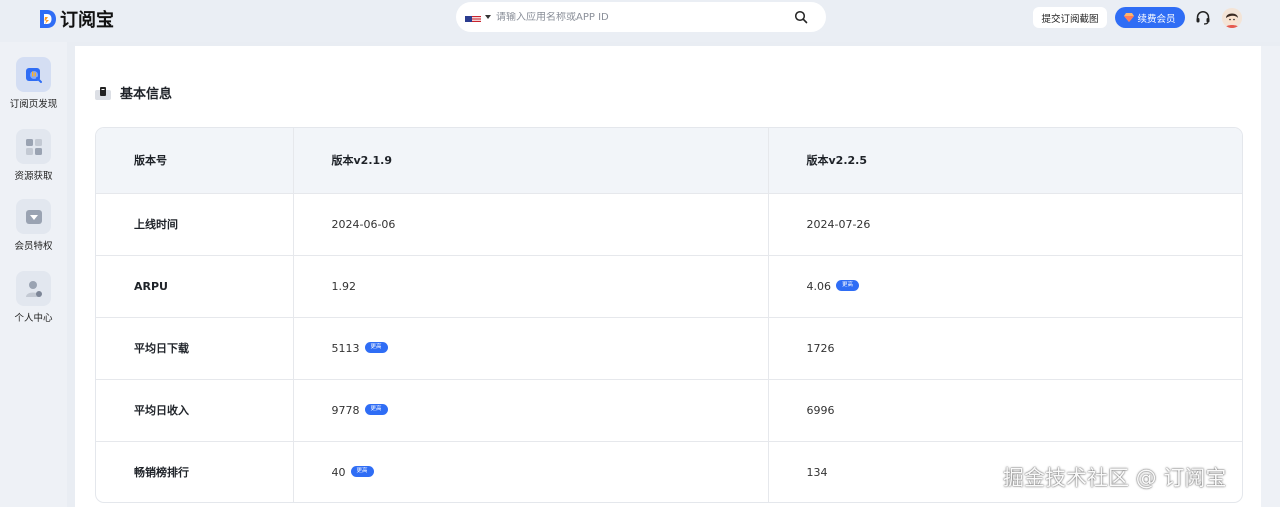 The height and width of the screenshot is (507, 1280). I want to click on sidebar-item-label: 资源获取, so click(33, 176).